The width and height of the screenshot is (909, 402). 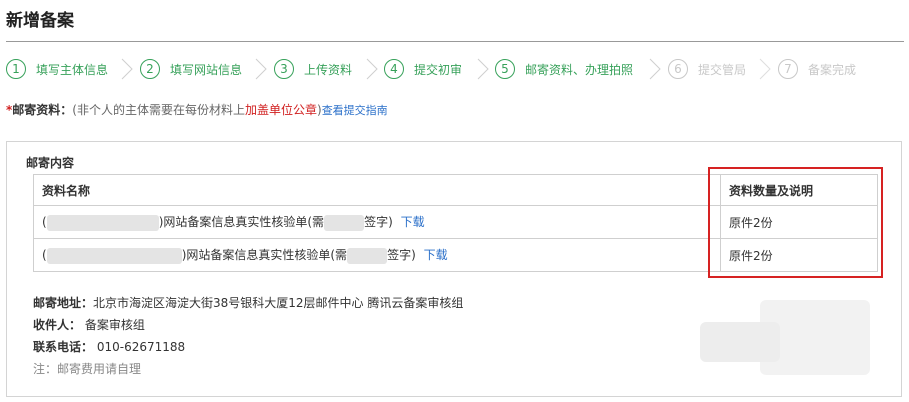 What do you see at coordinates (795, 222) in the screenshot?
I see `highlight-box` at bounding box center [795, 222].